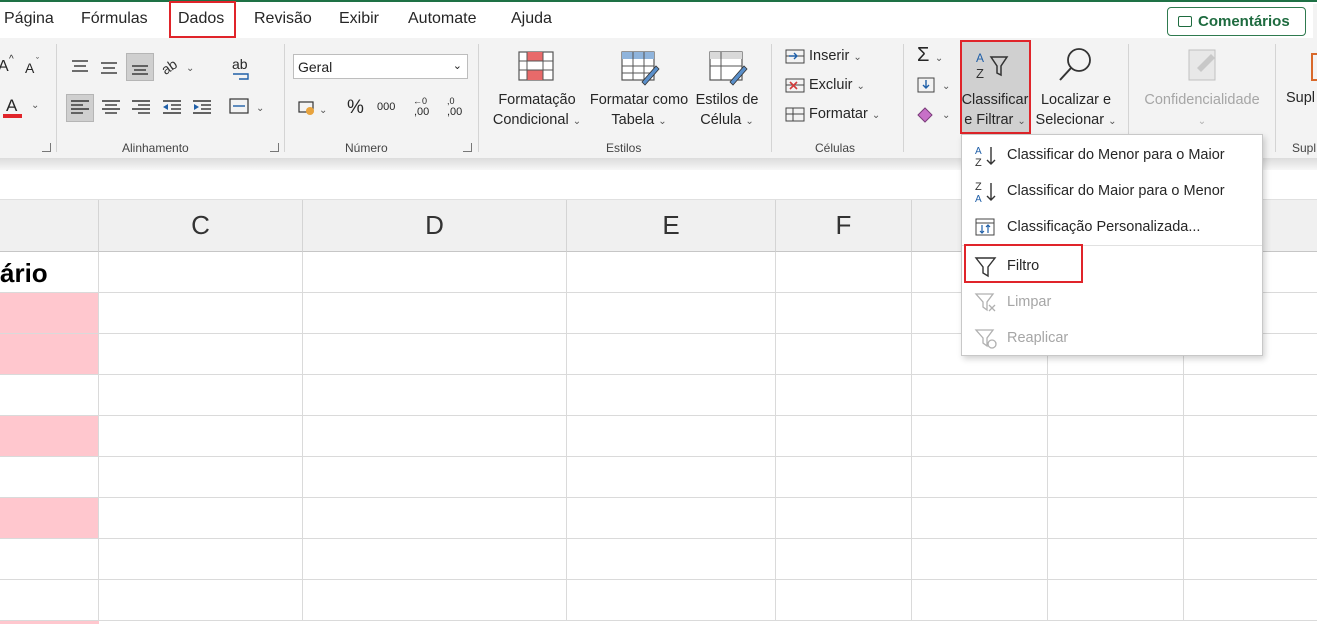 The width and height of the screenshot is (1317, 624). What do you see at coordinates (24, 273) in the screenshot?
I see `header-cell-text: ário` at bounding box center [24, 273].